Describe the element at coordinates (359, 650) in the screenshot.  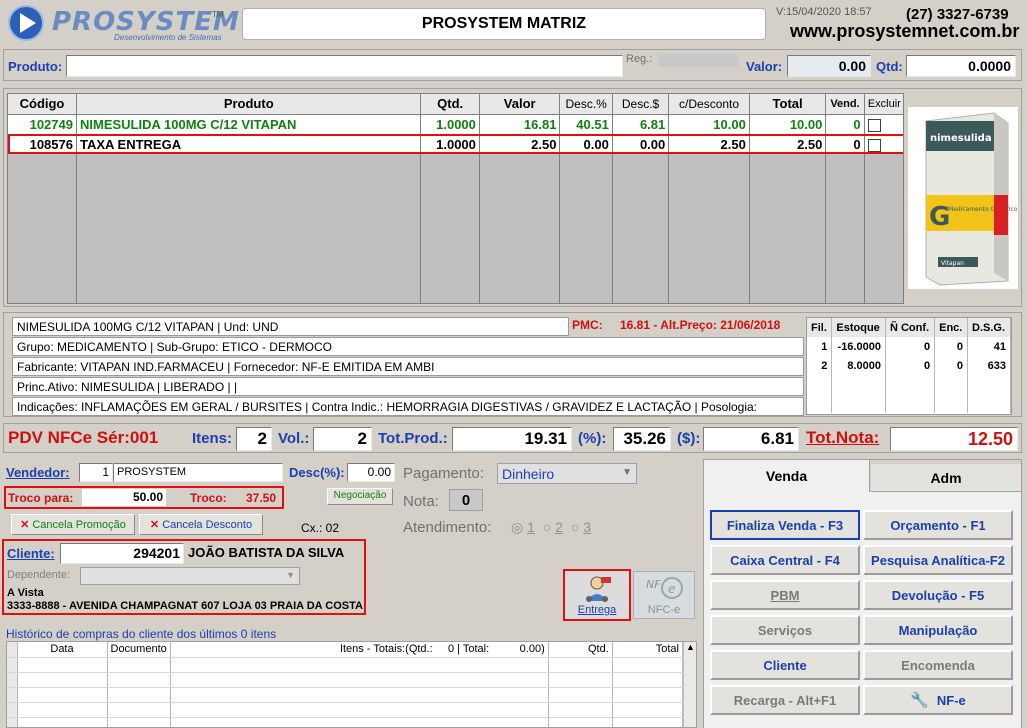
I see `hist-col-itens: Itens - Totais:(Qtd.: 0 | Total: 0.00)` at that location.